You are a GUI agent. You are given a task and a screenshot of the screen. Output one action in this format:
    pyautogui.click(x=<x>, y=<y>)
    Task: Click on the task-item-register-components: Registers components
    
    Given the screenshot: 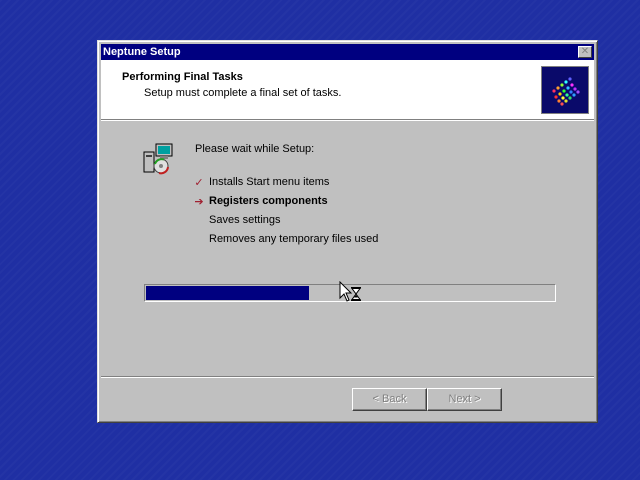 What is the action you would take?
    pyautogui.click(x=268, y=201)
    